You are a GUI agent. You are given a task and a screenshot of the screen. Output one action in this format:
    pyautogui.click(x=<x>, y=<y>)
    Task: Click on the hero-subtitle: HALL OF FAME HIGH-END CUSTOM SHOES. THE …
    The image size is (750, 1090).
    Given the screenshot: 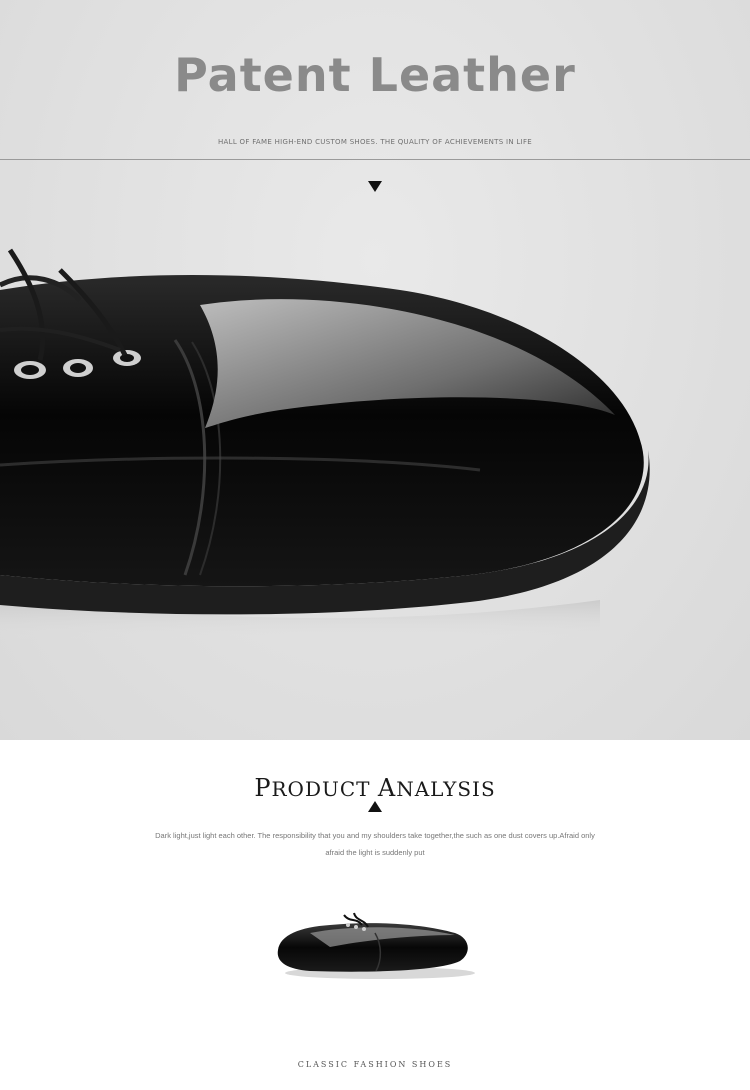 What is the action you would take?
    pyautogui.click(x=375, y=142)
    